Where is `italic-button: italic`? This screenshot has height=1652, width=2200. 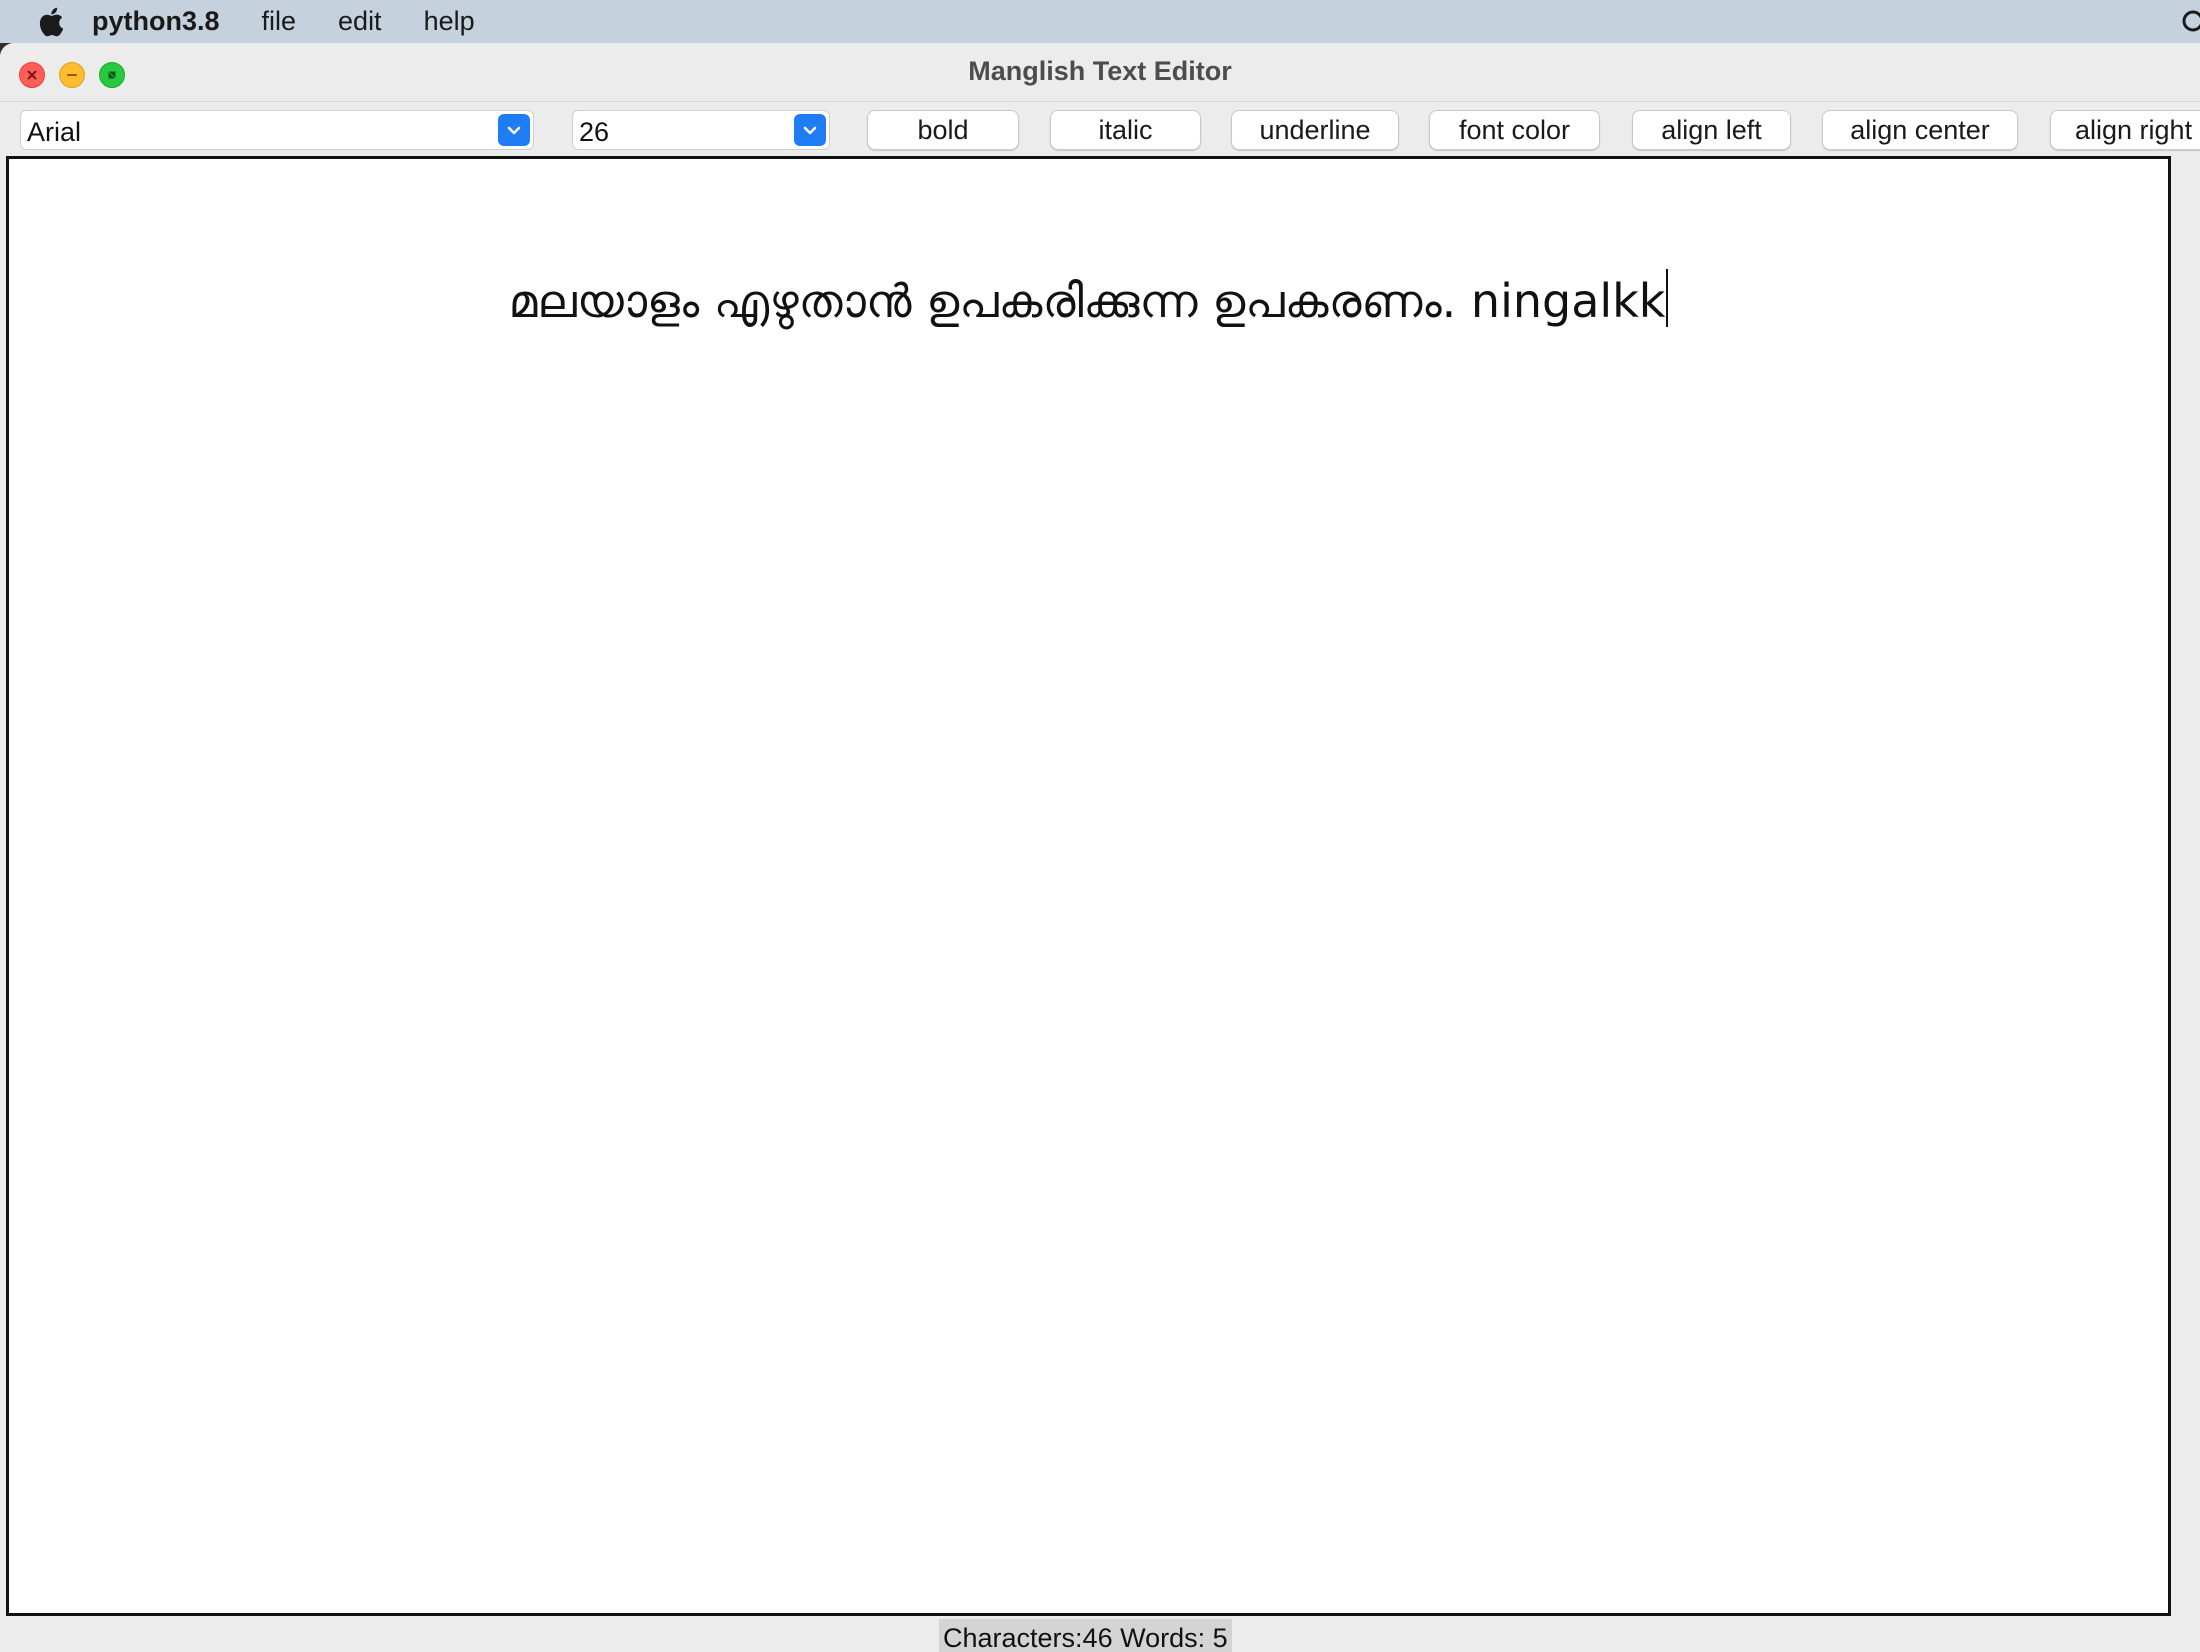 italic-button: italic is located at coordinates (1125, 130).